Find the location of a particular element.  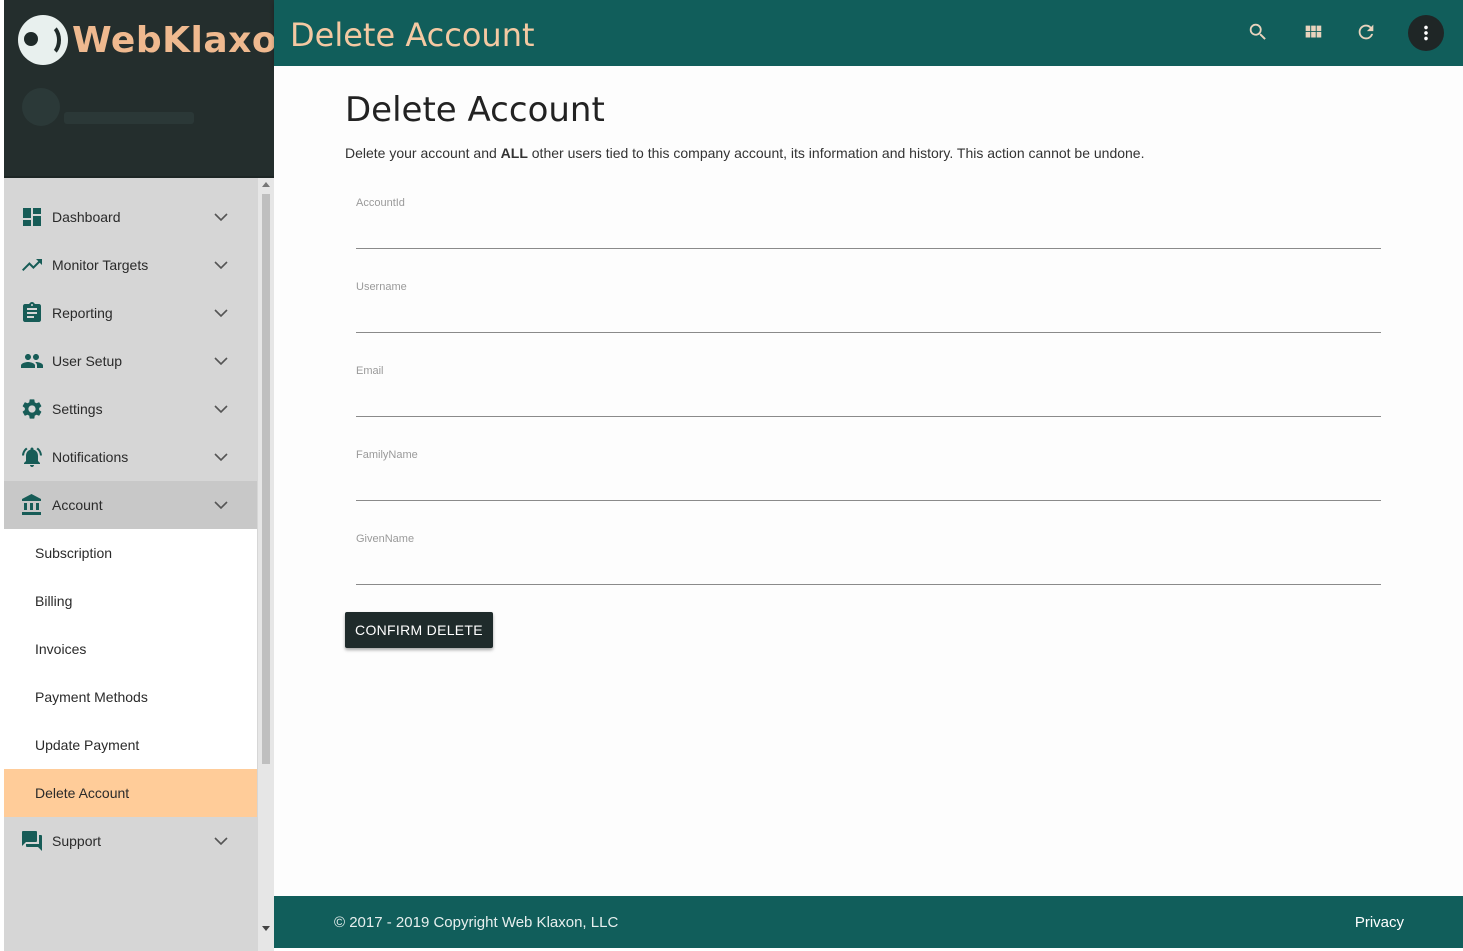

scroll-up-arrow-icon is located at coordinates (266, 184).